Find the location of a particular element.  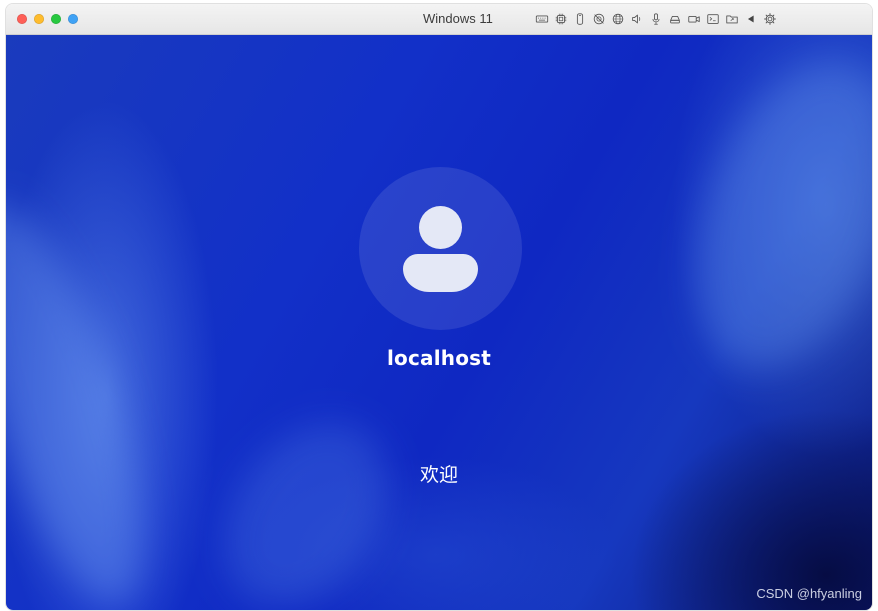

keyboard-icon is located at coordinates (541, 19).